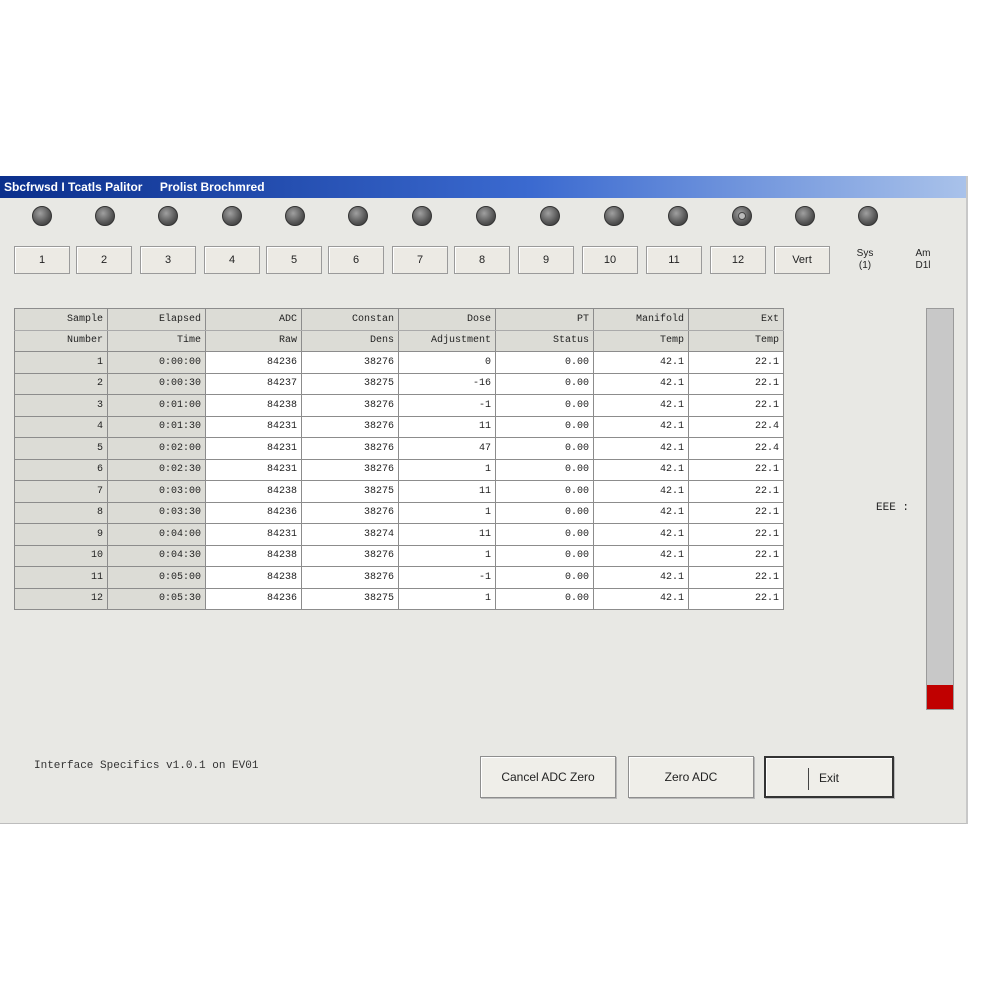  I want to click on column-header: Manifold, so click(641, 319).